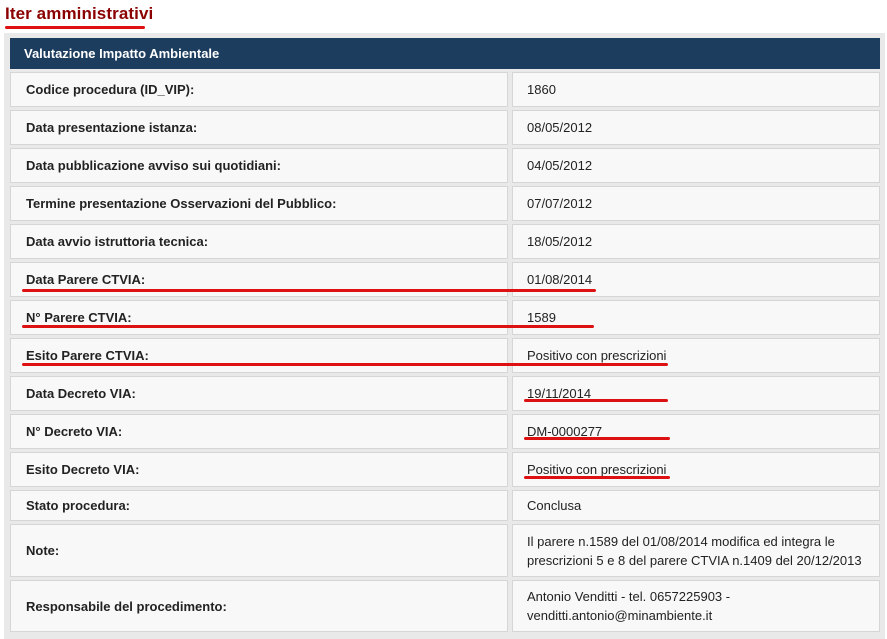 This screenshot has width=887, height=639. Describe the element at coordinates (75, 27) in the screenshot. I see `title-underline` at that location.